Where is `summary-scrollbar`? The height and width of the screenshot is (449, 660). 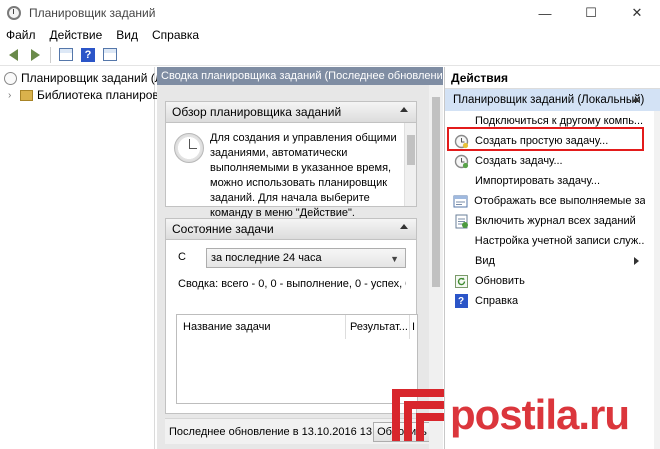
summary-scrollbar is located at coordinates (436, 267).